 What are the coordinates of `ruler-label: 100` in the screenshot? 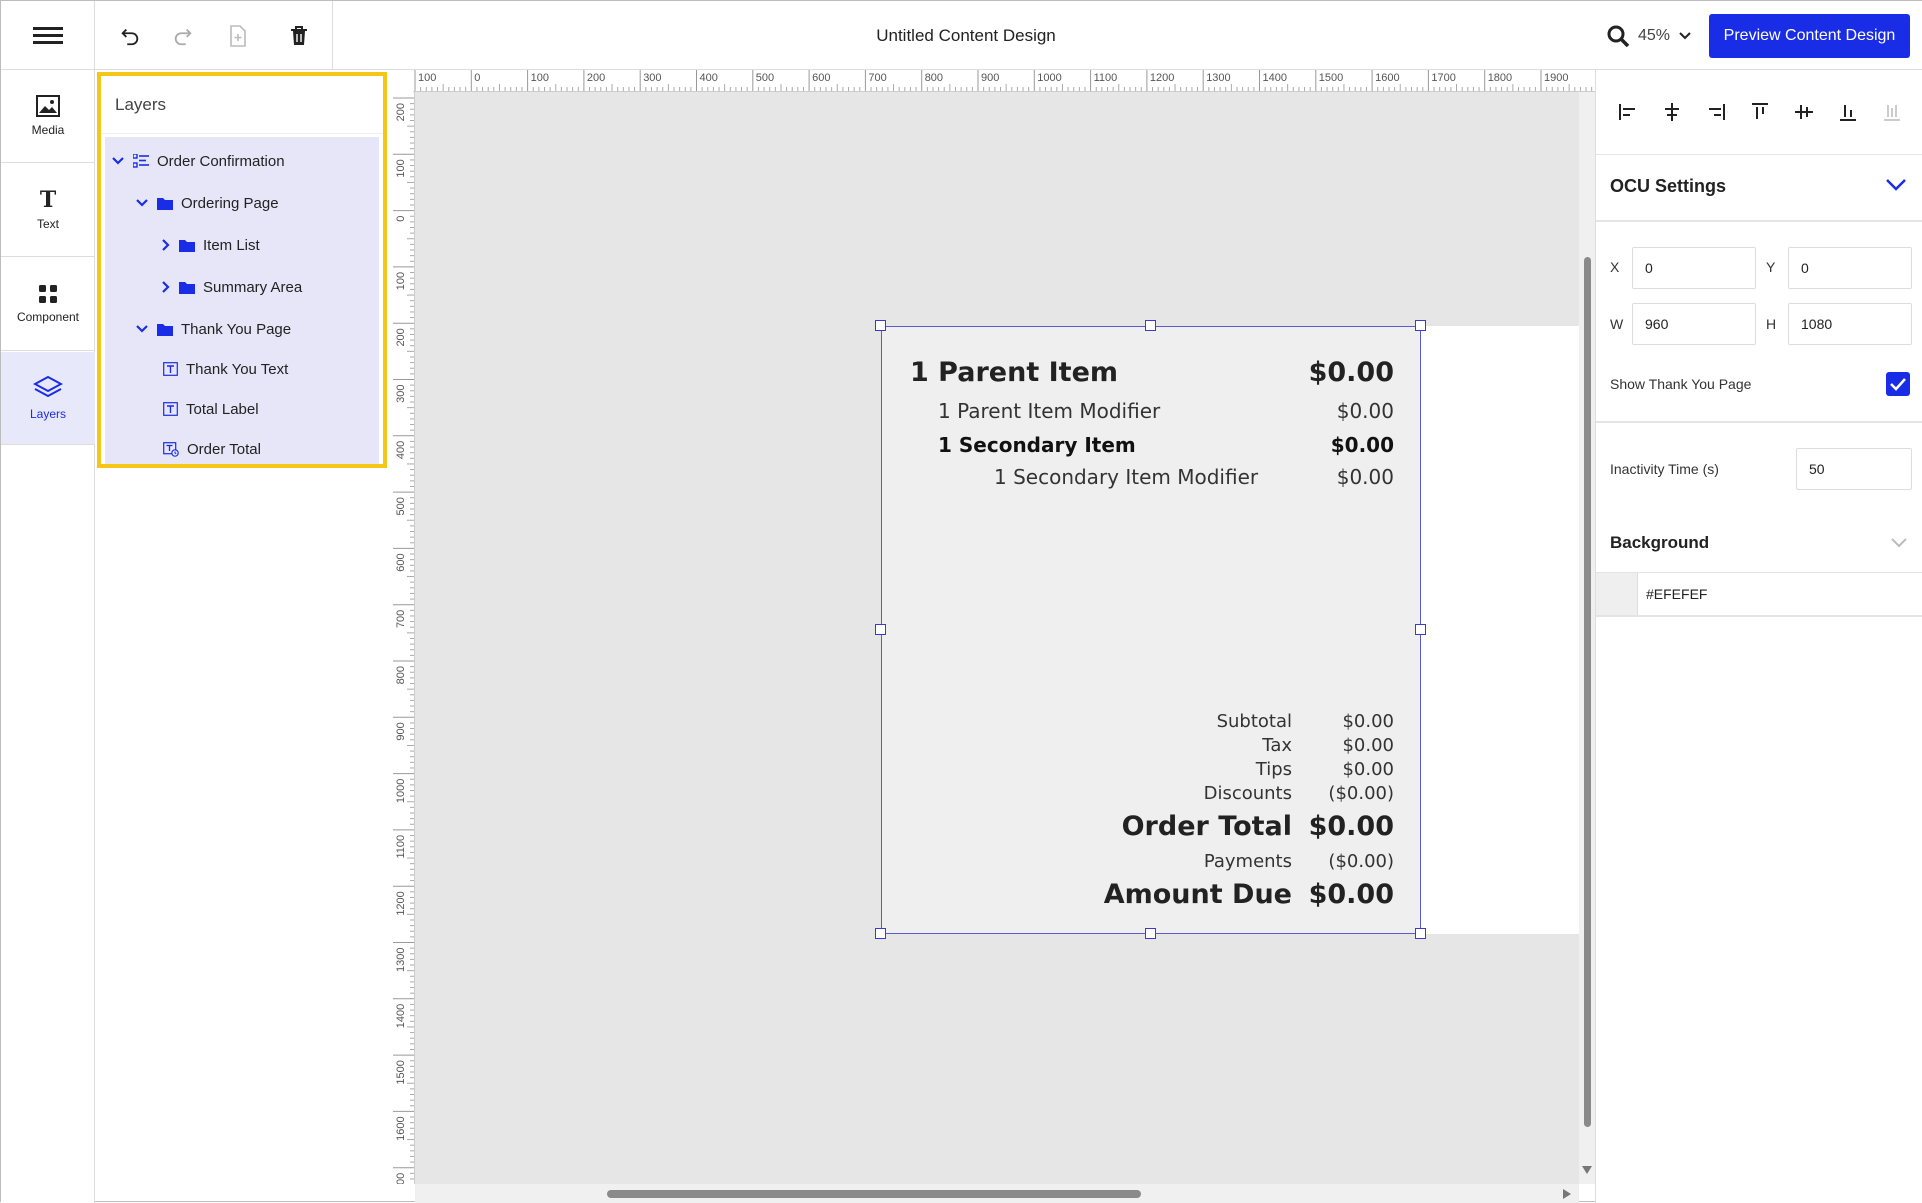 It's located at (401, 281).